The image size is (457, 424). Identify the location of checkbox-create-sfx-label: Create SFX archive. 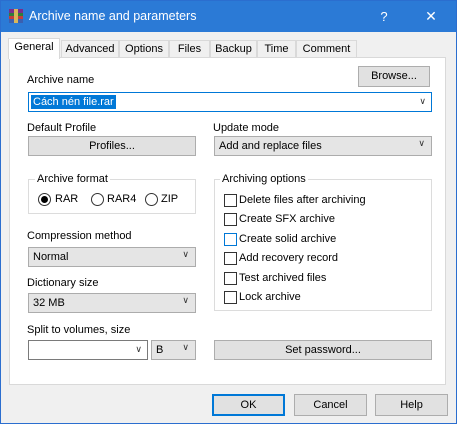
(287, 219).